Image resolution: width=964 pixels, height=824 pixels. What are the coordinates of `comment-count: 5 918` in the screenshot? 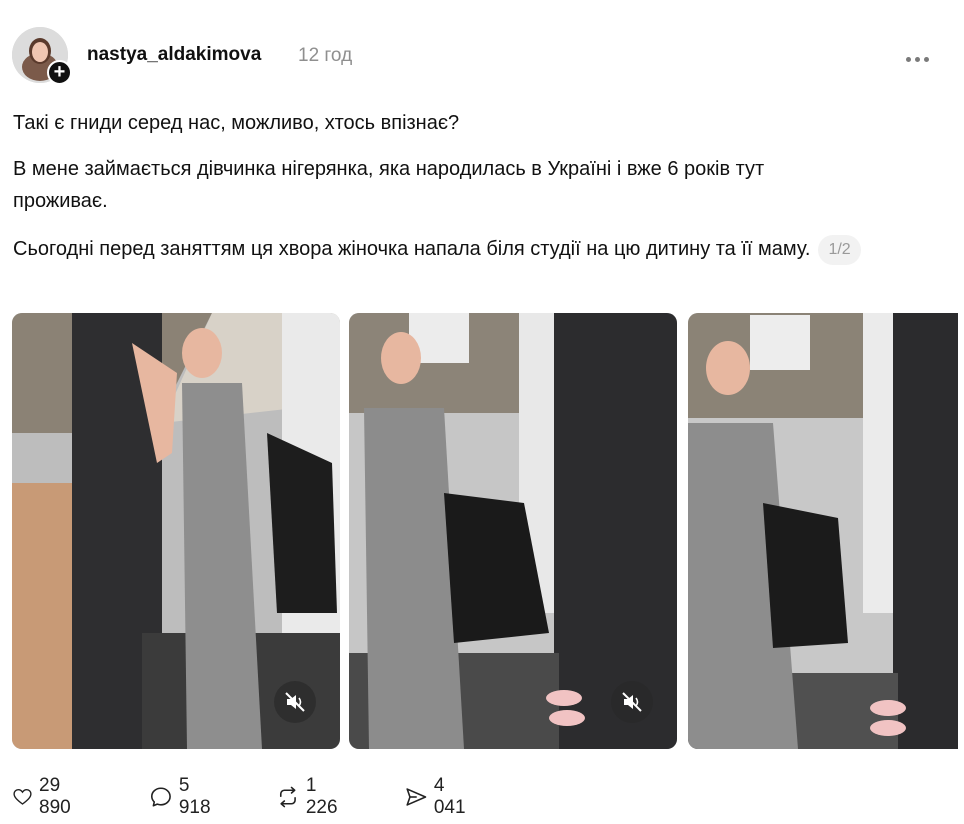 It's located at (194, 796).